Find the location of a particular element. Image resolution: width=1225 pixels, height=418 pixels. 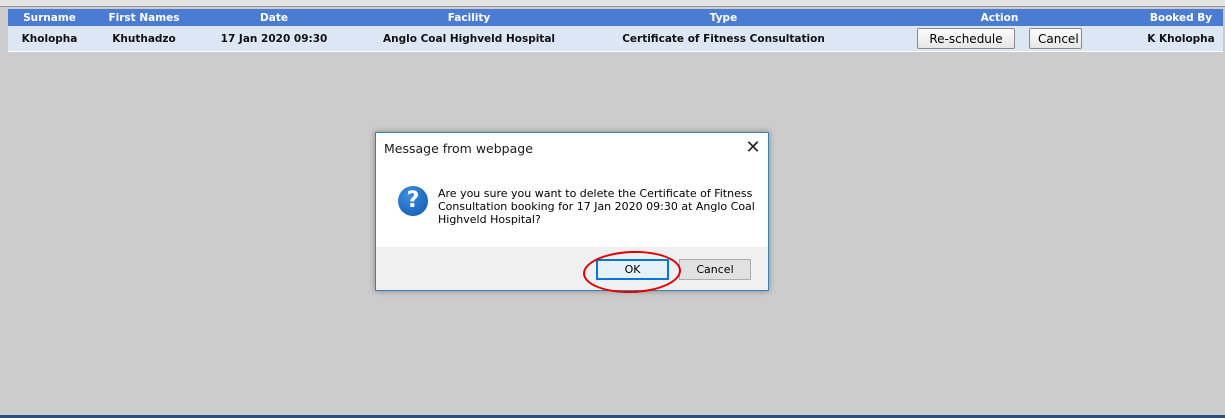

reschedule-button: Re-schedule is located at coordinates (966, 38).